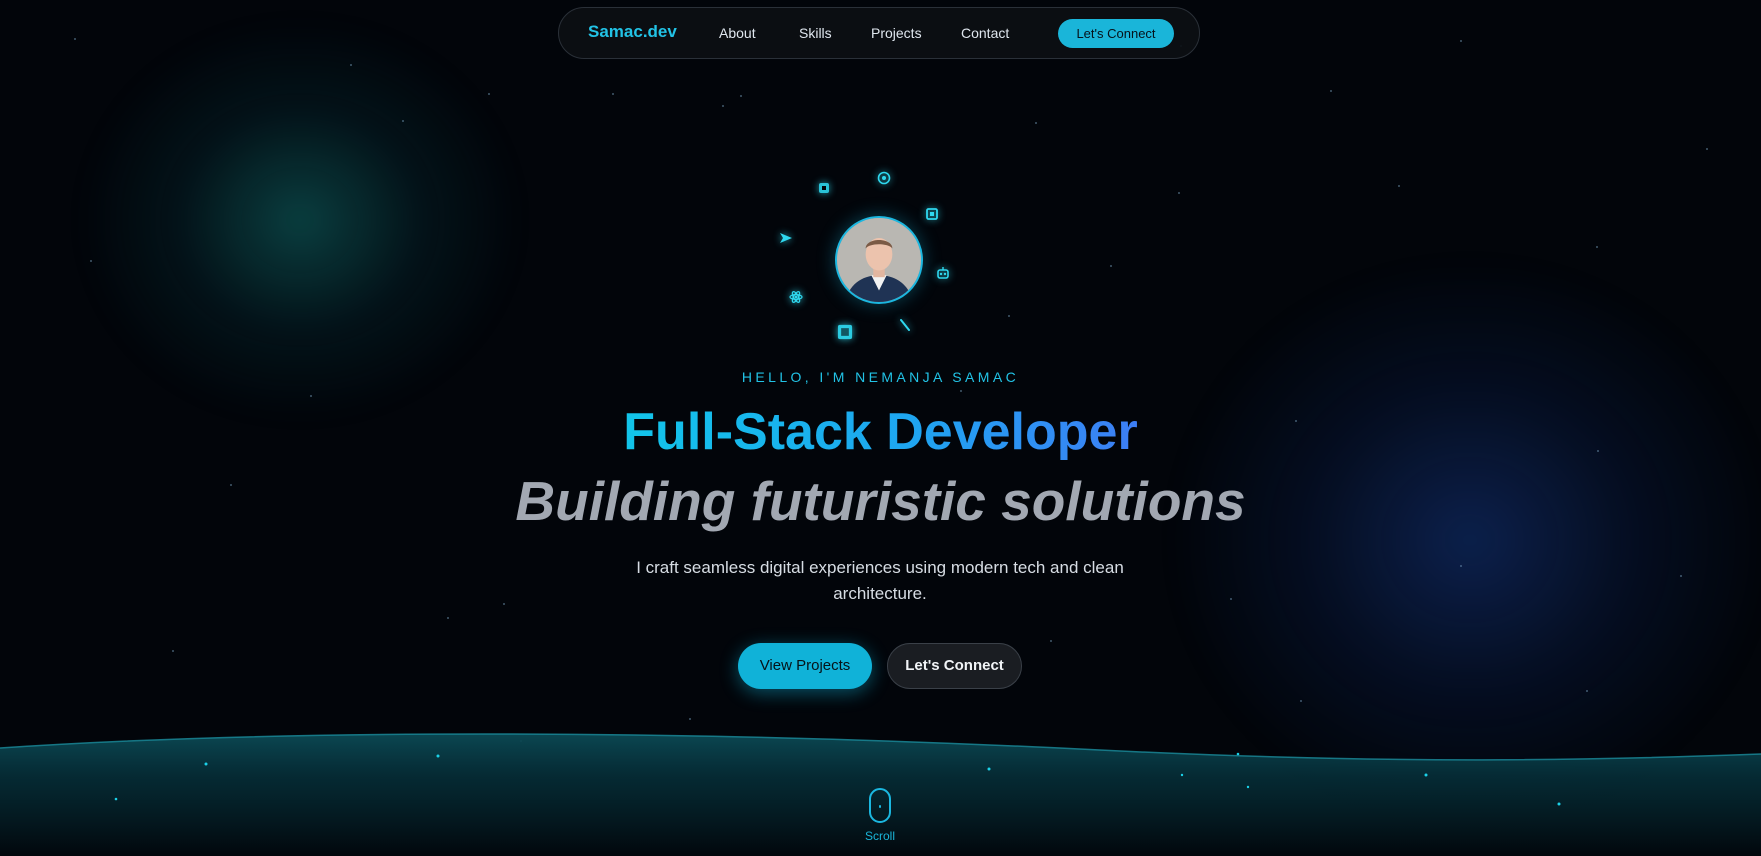 The height and width of the screenshot is (856, 1761). What do you see at coordinates (880, 836) in the screenshot?
I see `scroll-indicator-label: Scroll` at bounding box center [880, 836].